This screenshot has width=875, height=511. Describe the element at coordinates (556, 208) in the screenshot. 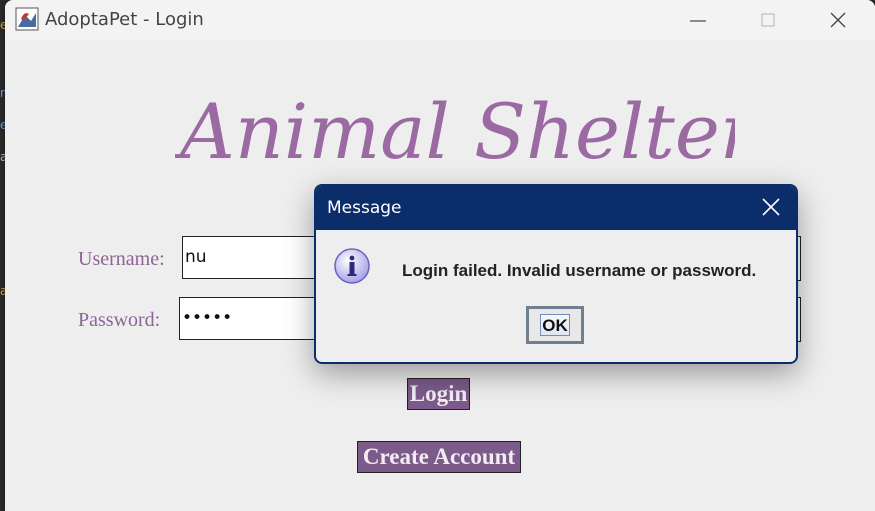

I see `dialog-title-bar: Message` at that location.